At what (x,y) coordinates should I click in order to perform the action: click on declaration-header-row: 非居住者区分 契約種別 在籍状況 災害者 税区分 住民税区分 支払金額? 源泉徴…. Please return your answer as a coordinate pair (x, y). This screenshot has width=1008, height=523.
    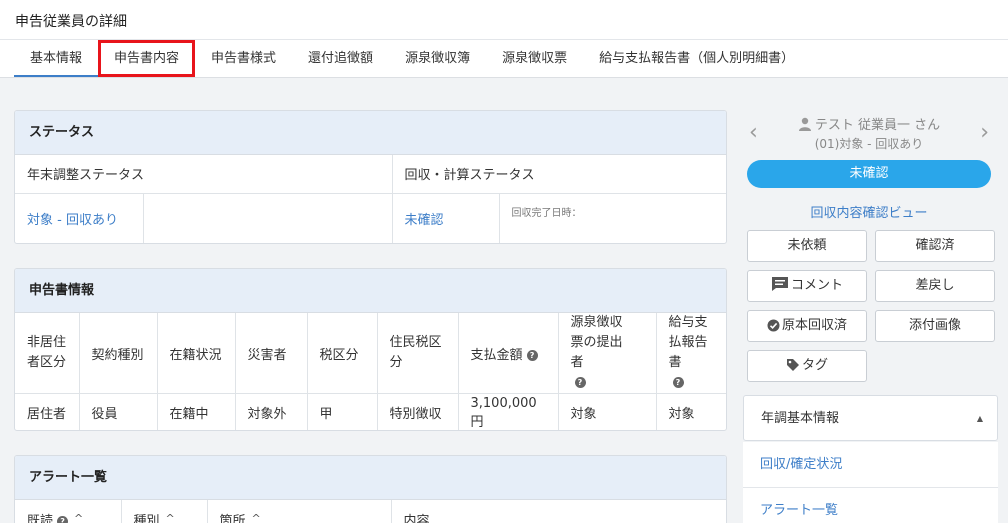
    Looking at the image, I should click on (370, 353).